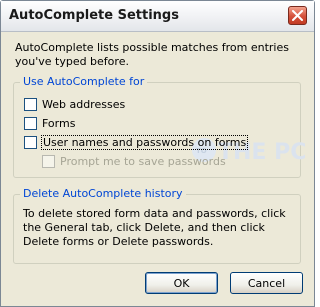 The width and height of the screenshot is (320, 307). Describe the element at coordinates (30, 104) in the screenshot. I see `web-addresses-checkbox` at that location.